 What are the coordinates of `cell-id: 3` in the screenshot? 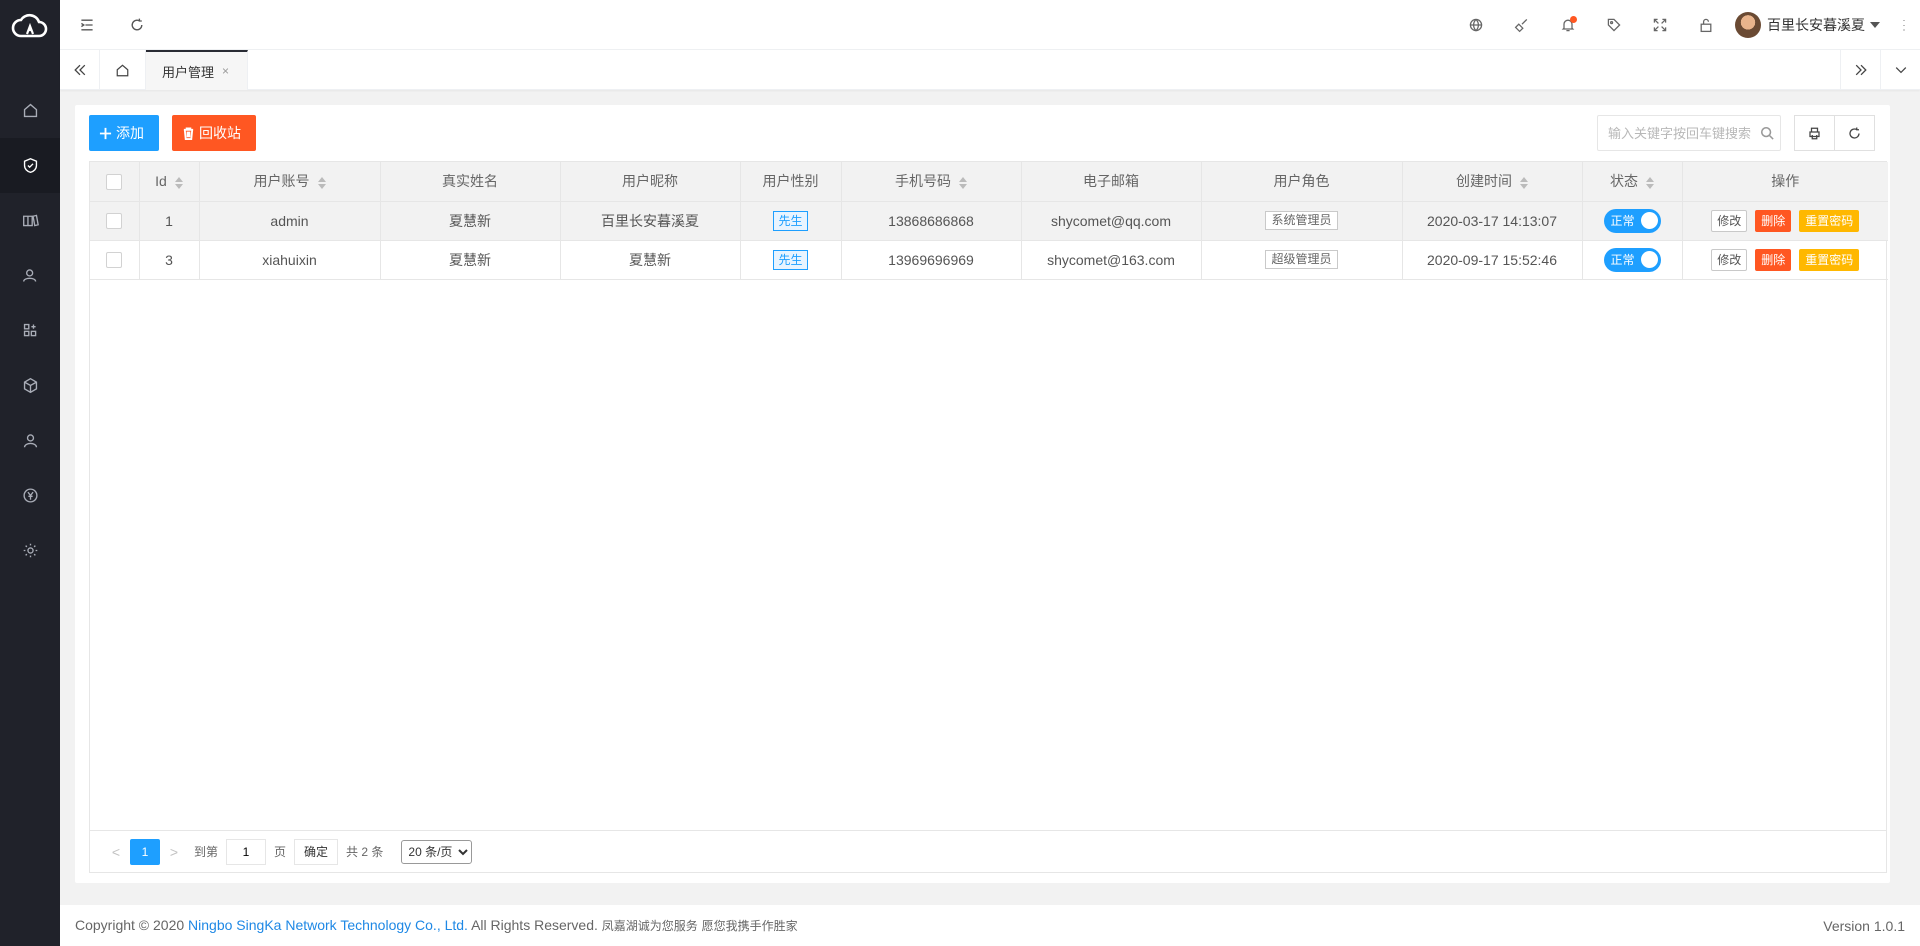 It's located at (169, 260).